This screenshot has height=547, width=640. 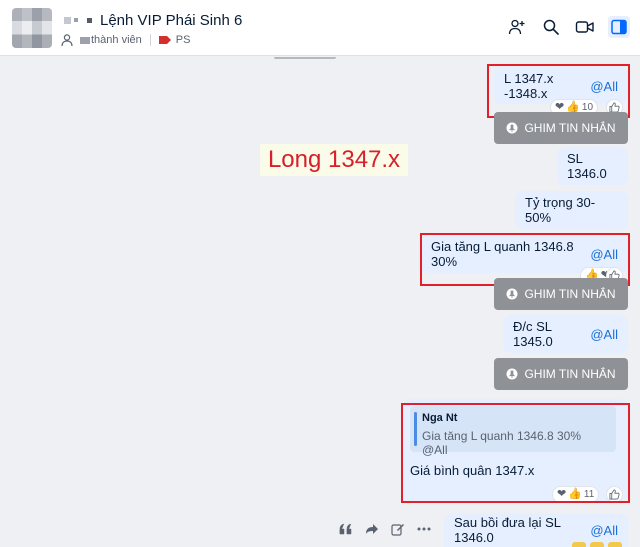 I want to click on group-name: Lệnh VIP Phái Sinh 6, so click(x=171, y=20).